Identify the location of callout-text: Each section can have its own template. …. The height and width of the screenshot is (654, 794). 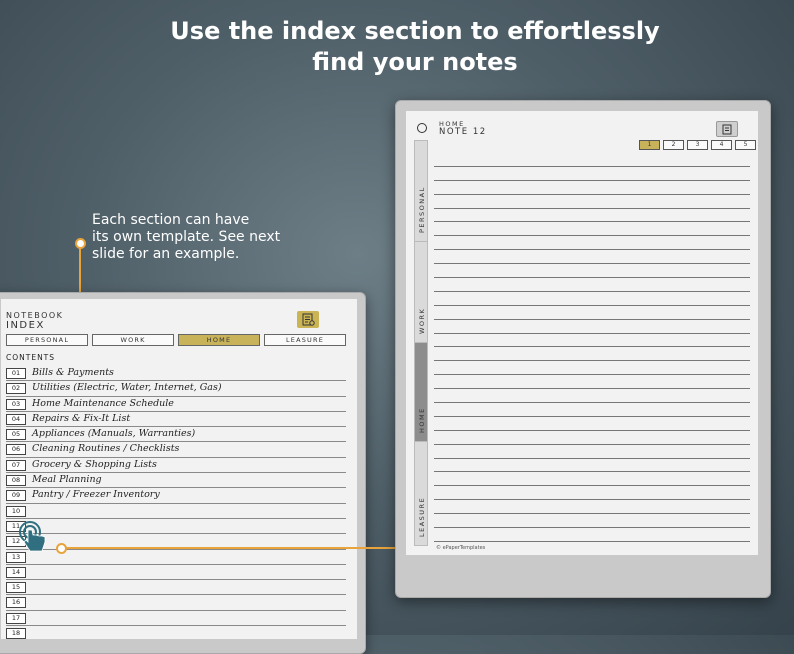
(192, 237).